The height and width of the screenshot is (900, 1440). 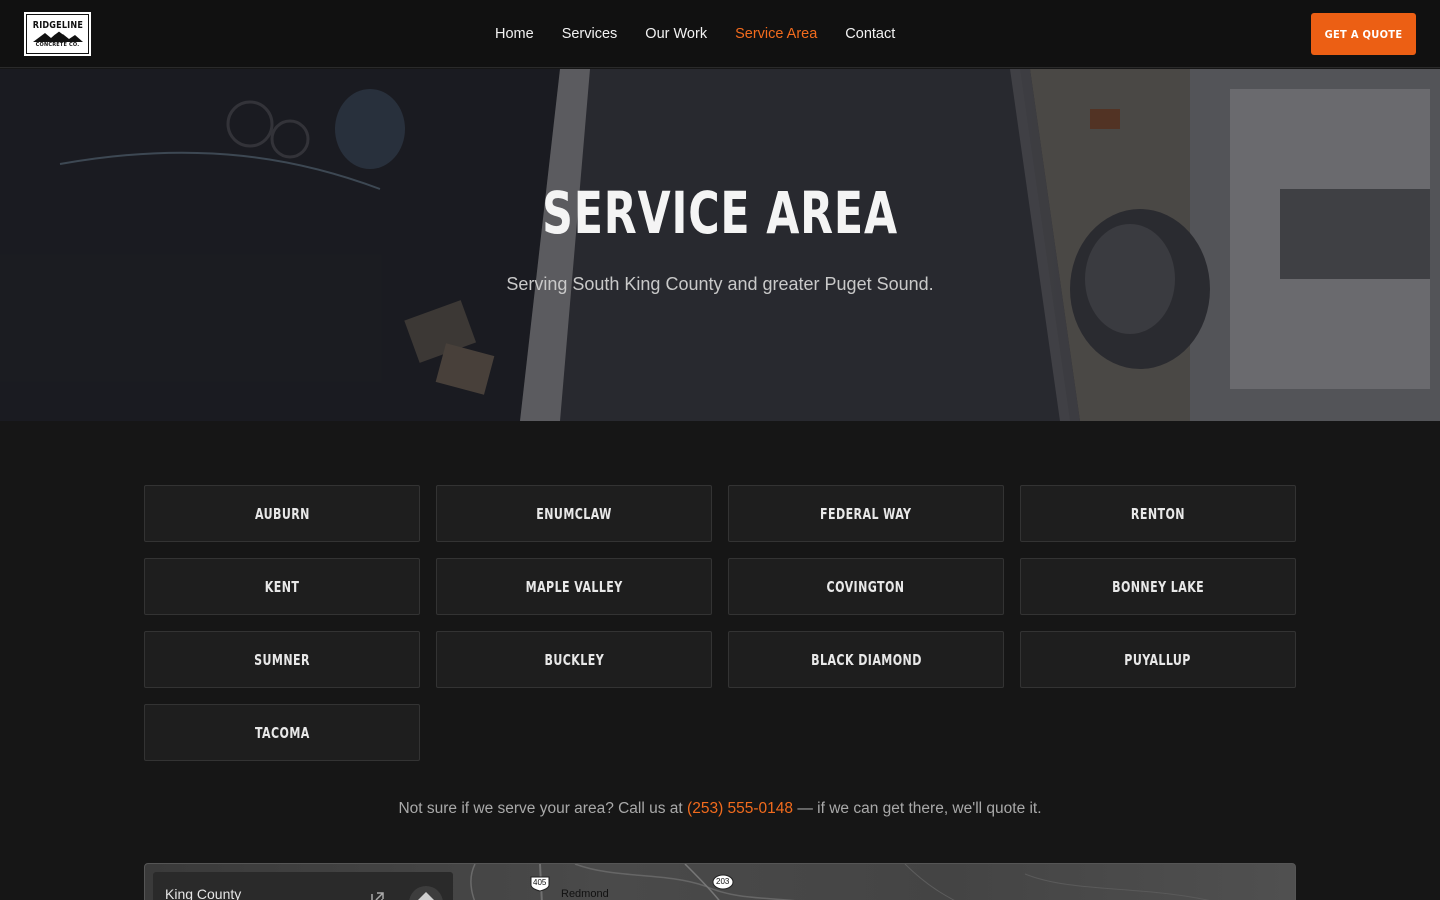 What do you see at coordinates (426, 893) in the screenshot?
I see `directions-icon` at bounding box center [426, 893].